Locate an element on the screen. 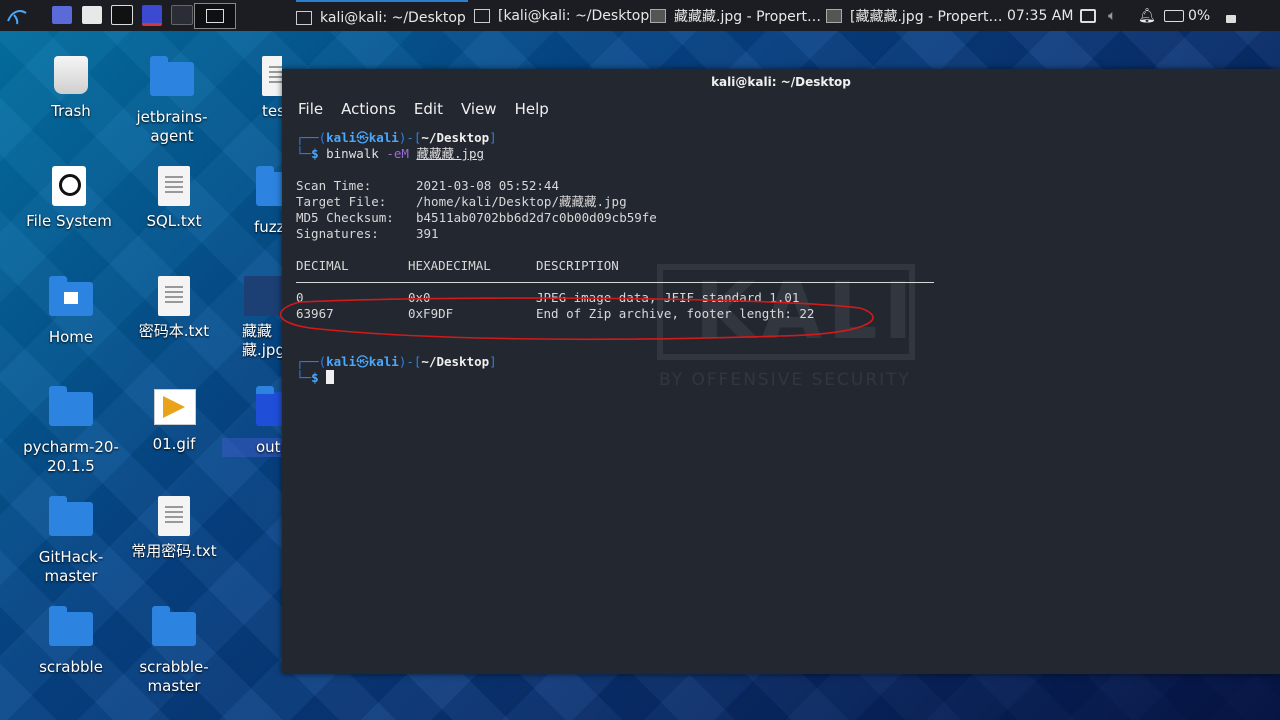 This screenshot has width=1280, height=720. taskbar-item-terminal-2: [kali@kali: ~/Desktop] is located at coordinates (562, 15).